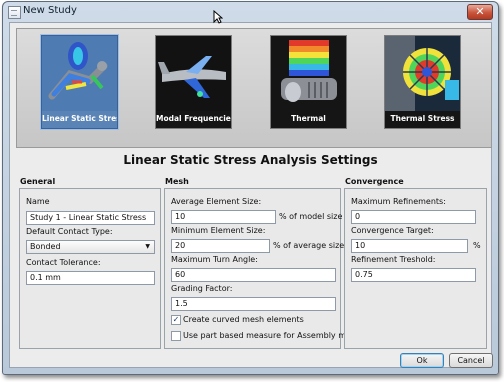  Describe the element at coordinates (250, 12) in the screenshot. I see `title-bar: New Study ✕` at that location.